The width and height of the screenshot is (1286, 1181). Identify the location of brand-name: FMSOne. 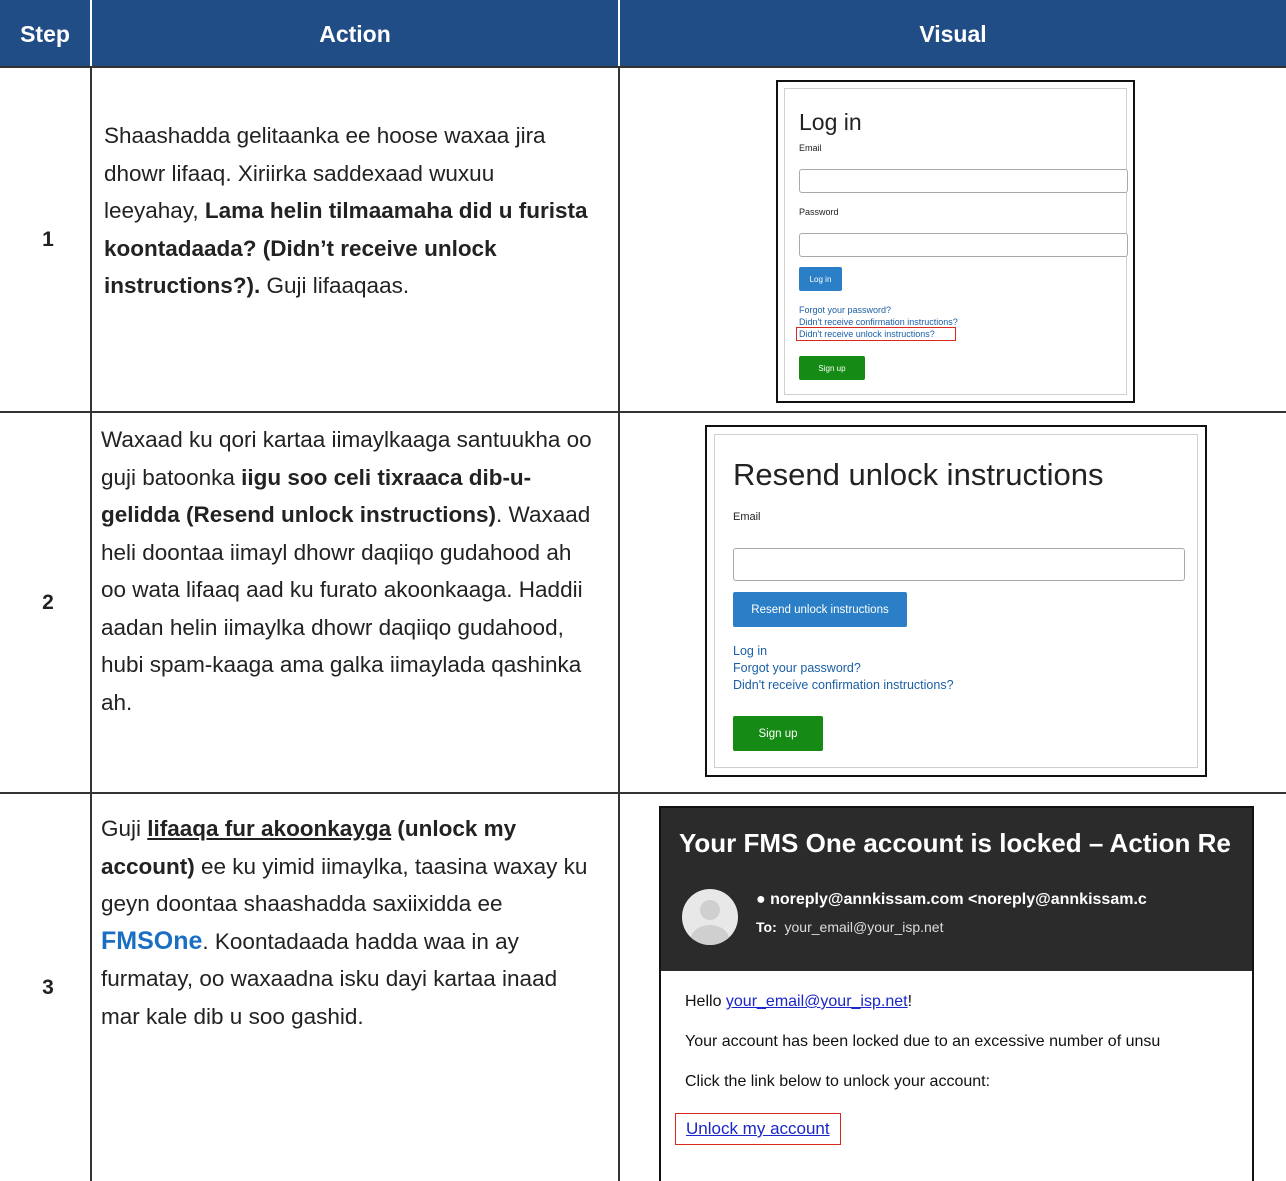
(152, 940).